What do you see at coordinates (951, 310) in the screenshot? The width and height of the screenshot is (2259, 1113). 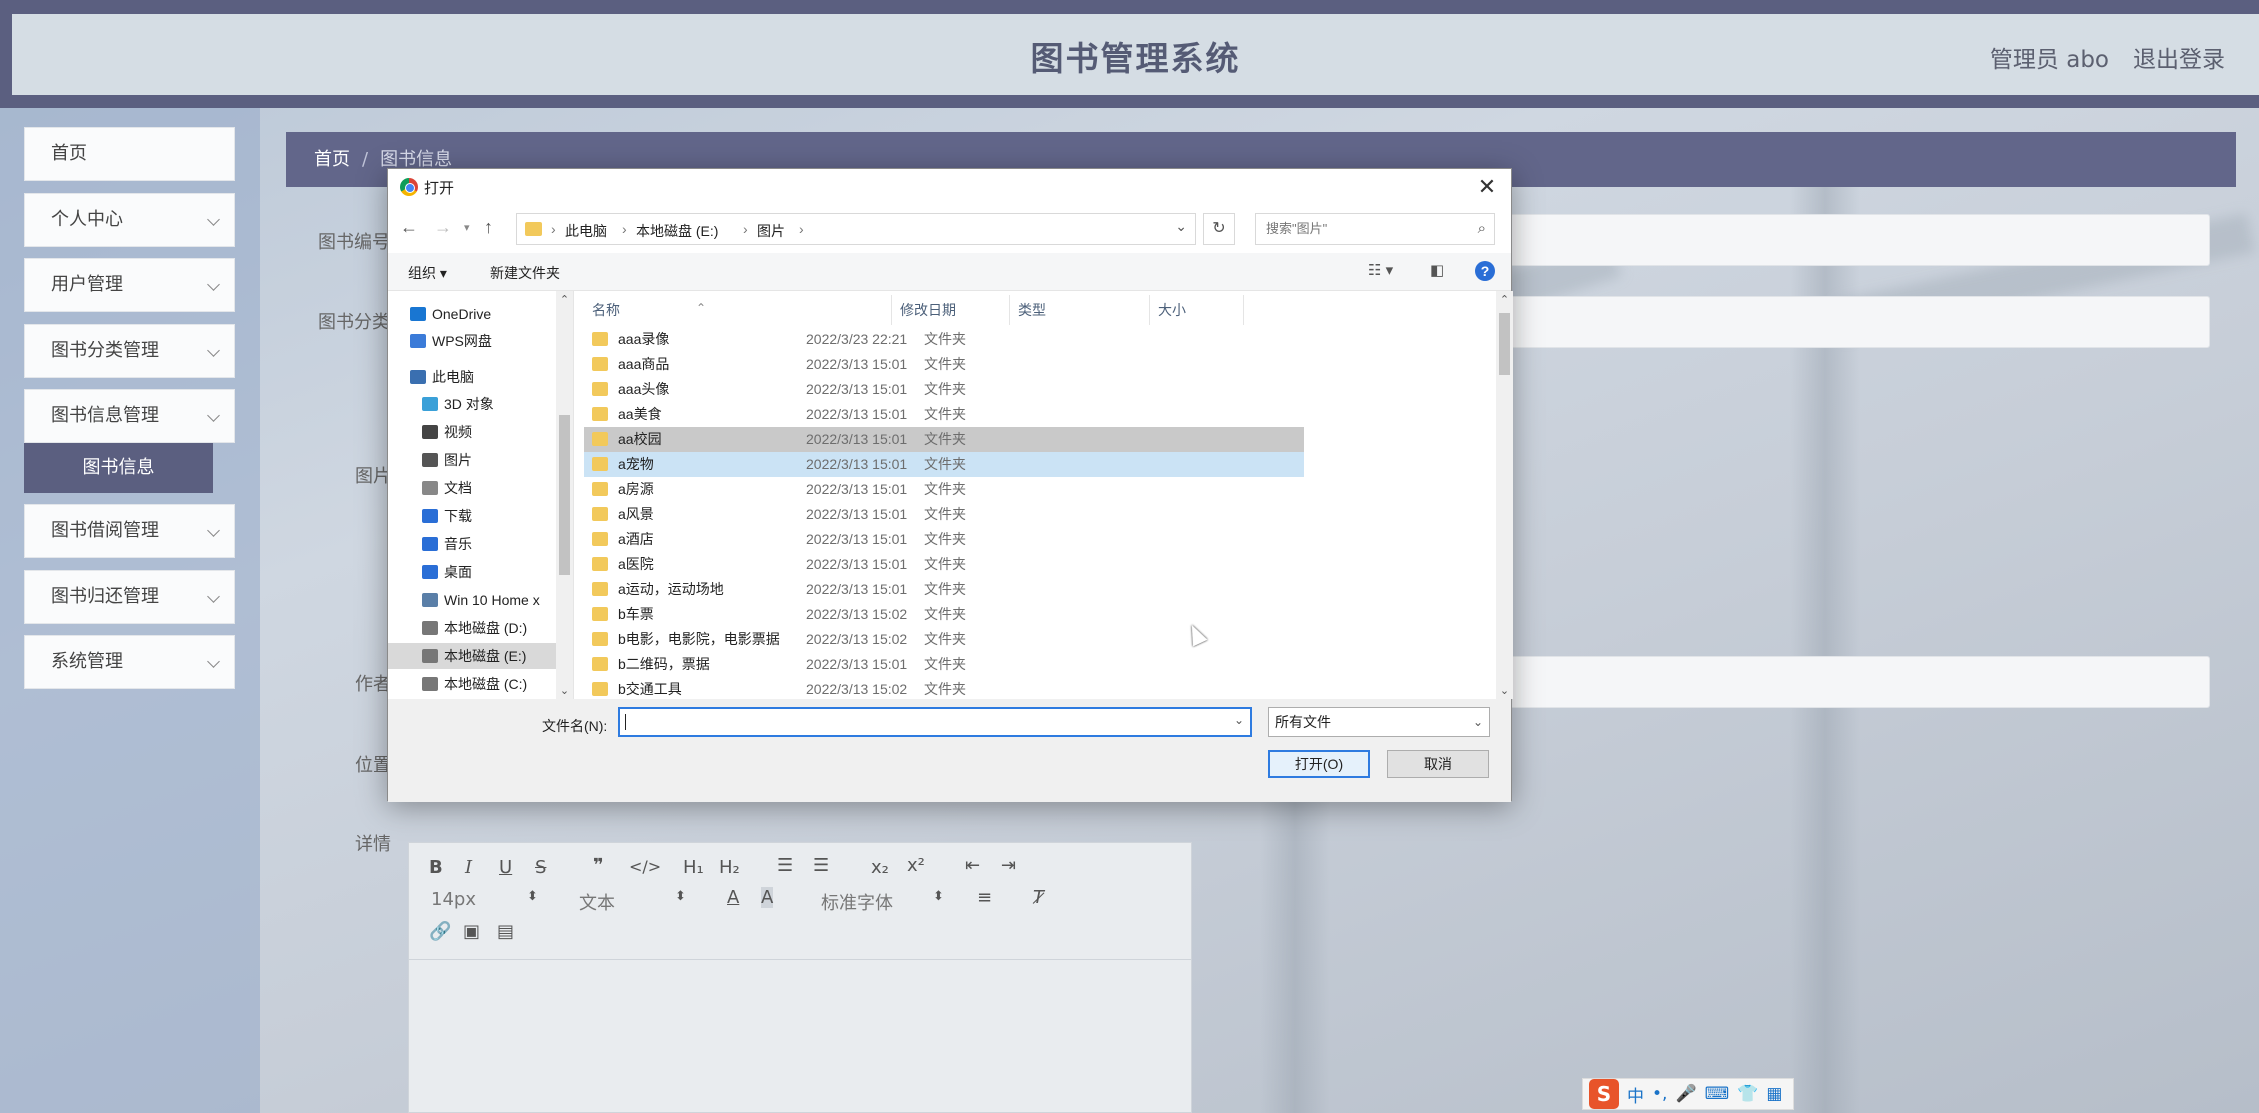 I see `column-header-modified: 修改日期` at bounding box center [951, 310].